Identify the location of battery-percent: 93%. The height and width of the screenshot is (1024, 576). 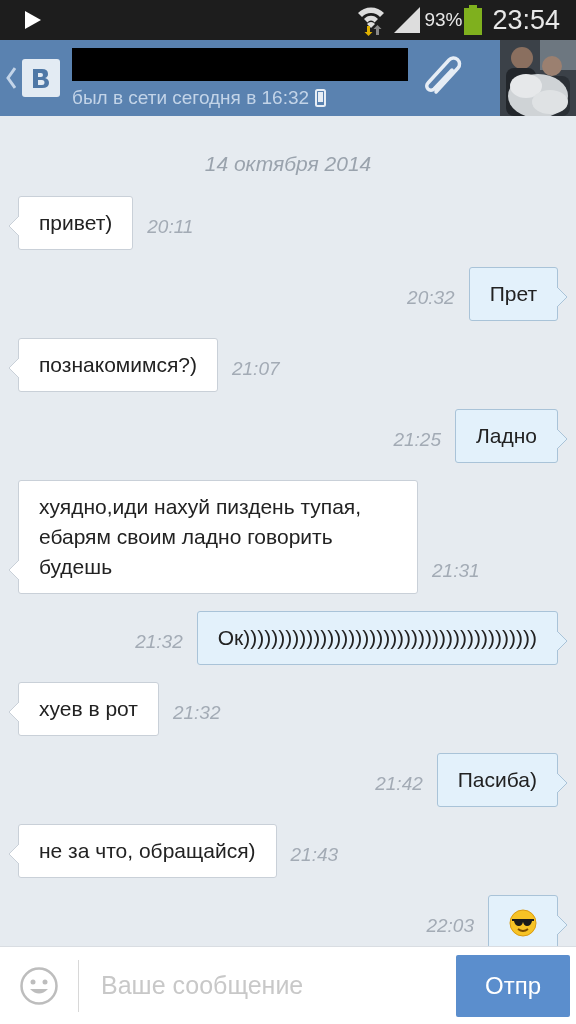
(443, 20).